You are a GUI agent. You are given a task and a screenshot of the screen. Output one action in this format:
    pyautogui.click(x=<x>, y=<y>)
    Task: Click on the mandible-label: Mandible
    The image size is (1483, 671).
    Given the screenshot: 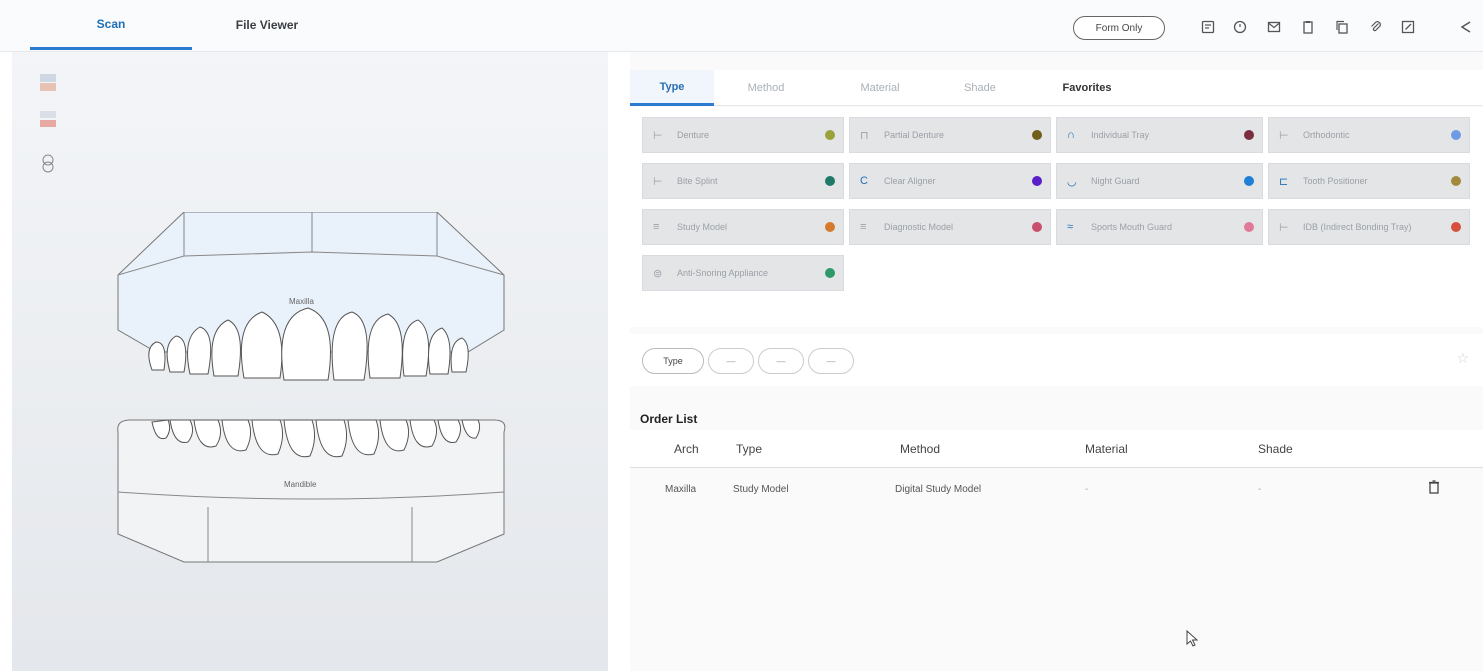 What is the action you would take?
    pyautogui.click(x=300, y=484)
    